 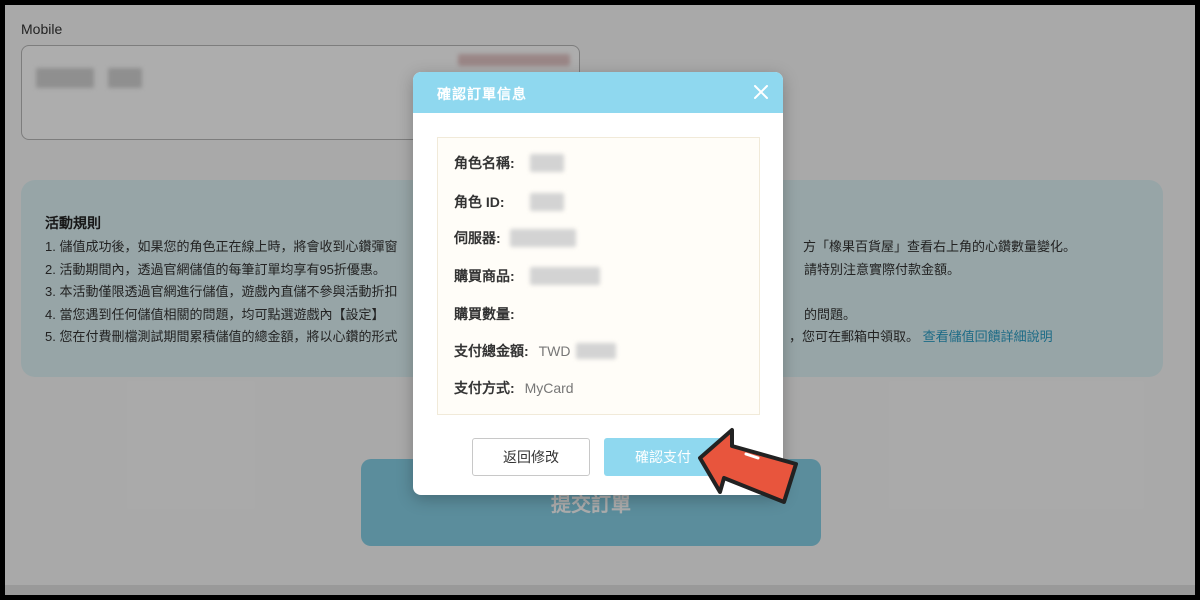 What do you see at coordinates (514, 388) in the screenshot?
I see `order-field-payment-method: 支付方式: MyCard` at bounding box center [514, 388].